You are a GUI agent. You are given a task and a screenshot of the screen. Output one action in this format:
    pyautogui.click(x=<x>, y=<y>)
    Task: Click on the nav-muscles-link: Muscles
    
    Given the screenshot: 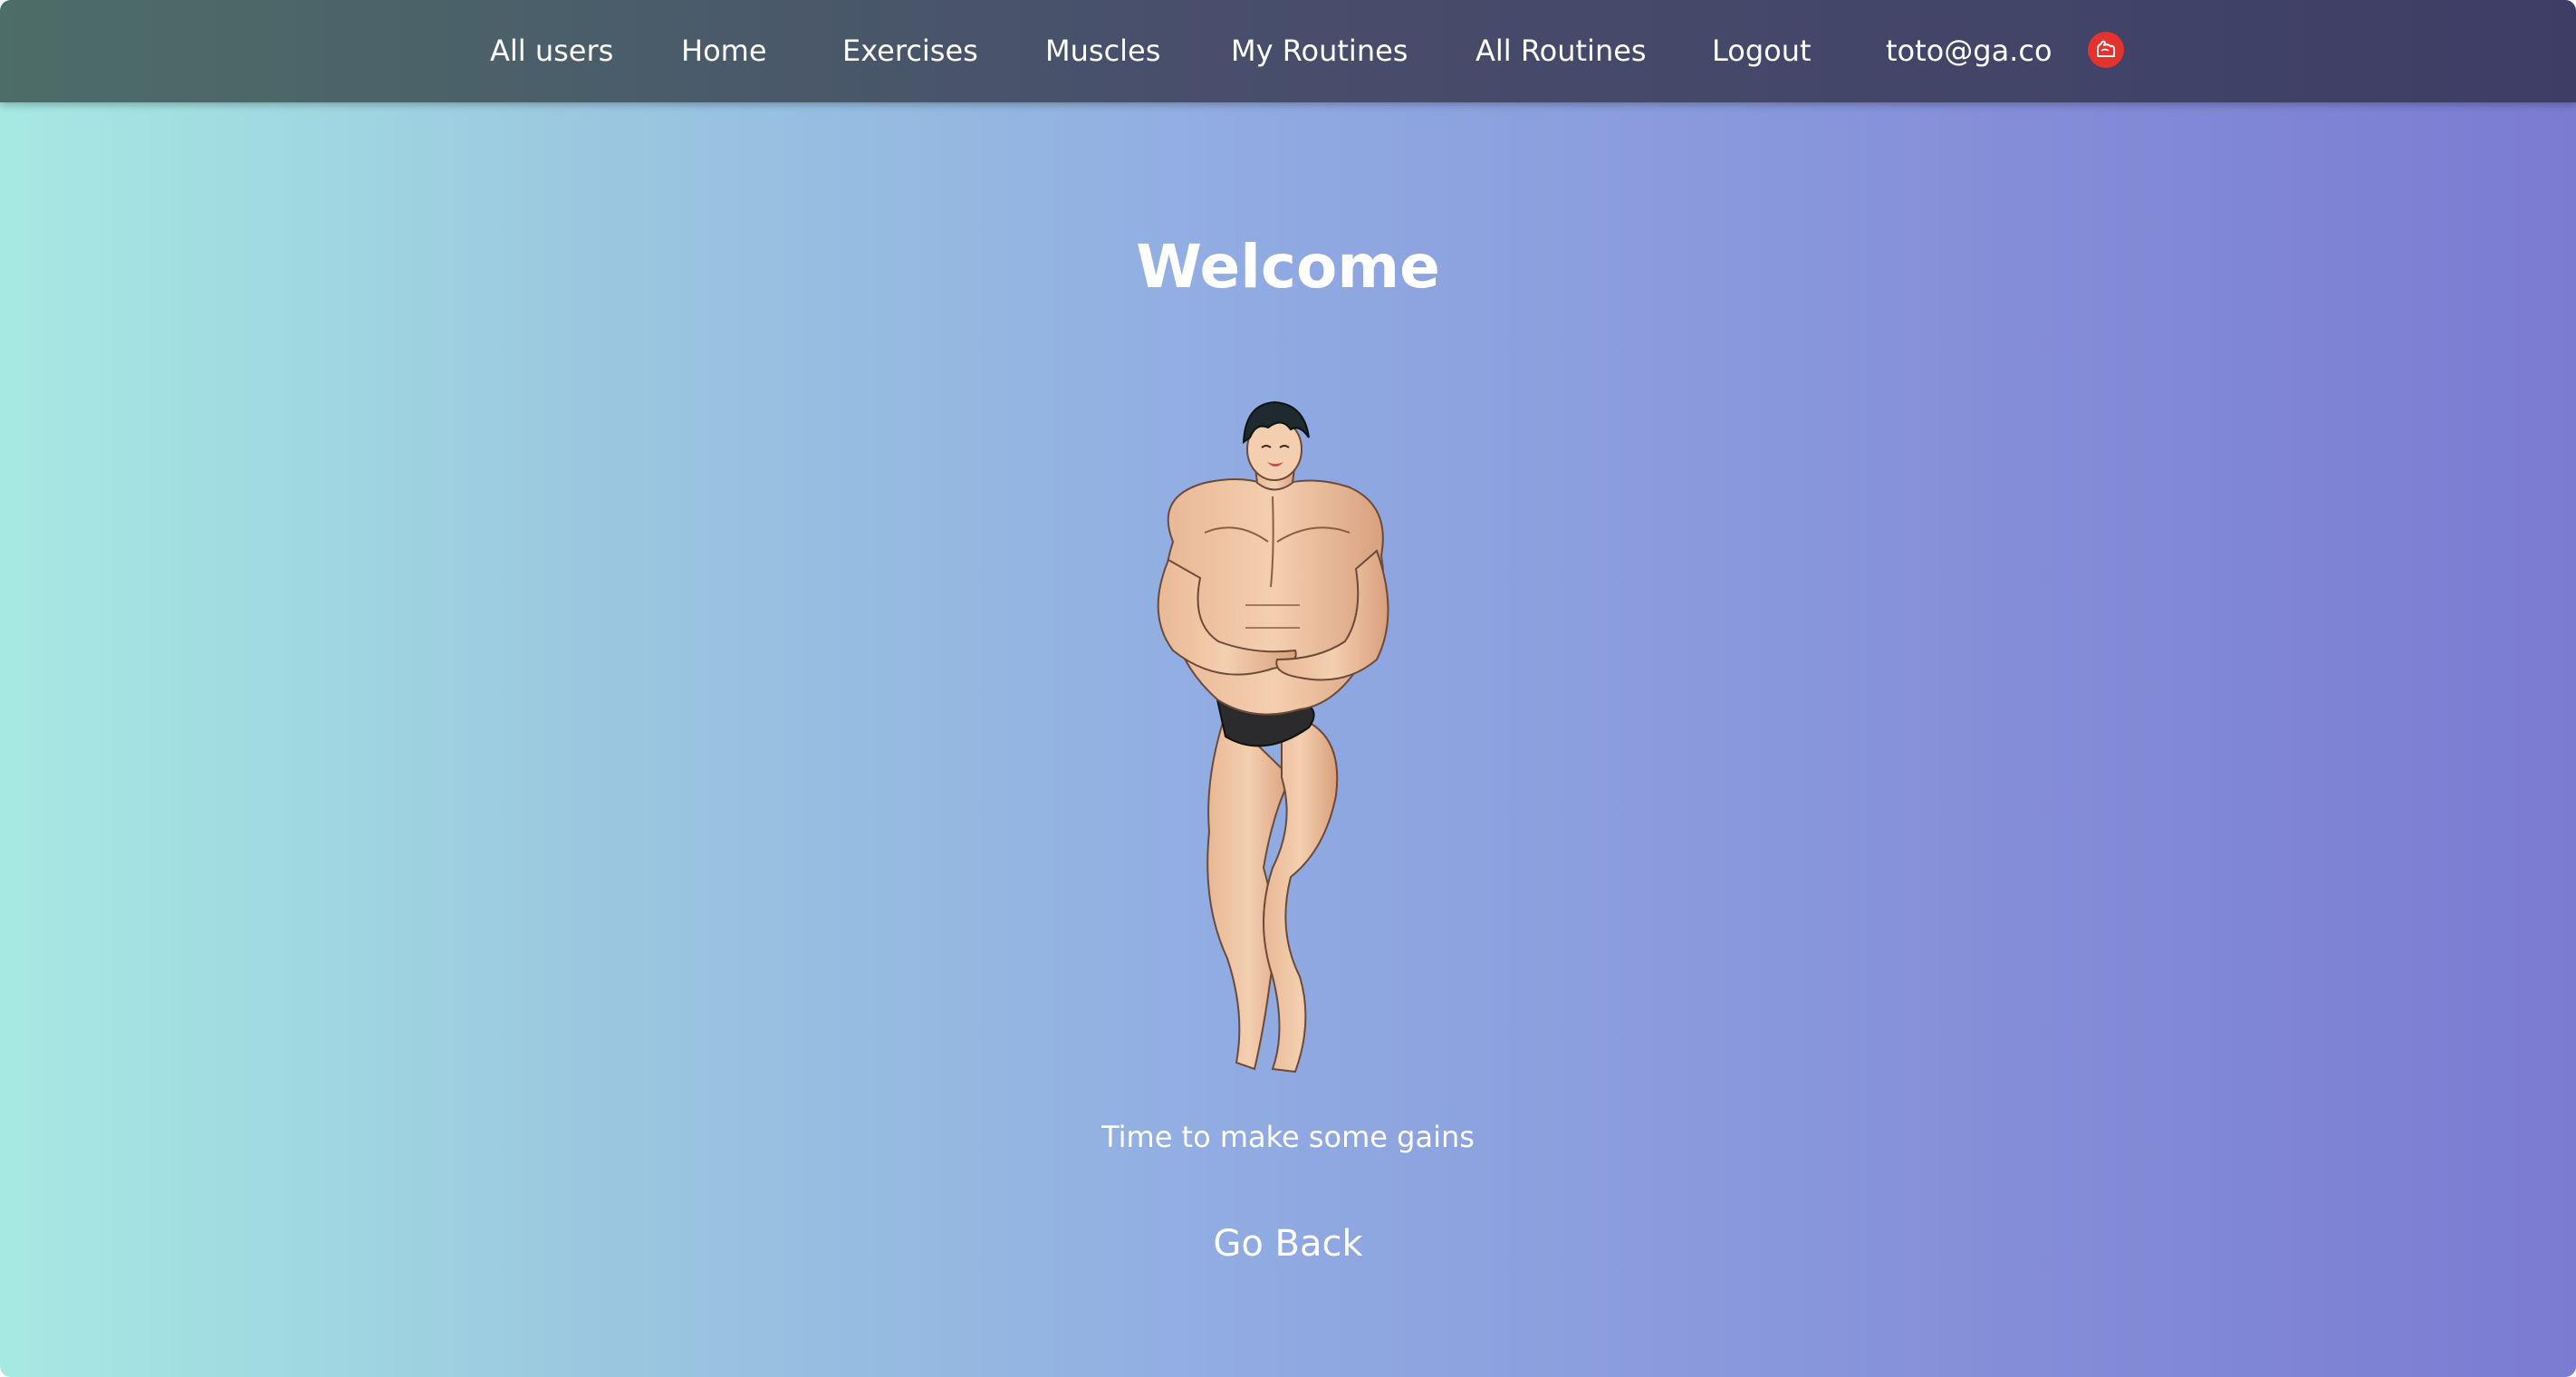 What is the action you would take?
    pyautogui.click(x=1102, y=51)
    